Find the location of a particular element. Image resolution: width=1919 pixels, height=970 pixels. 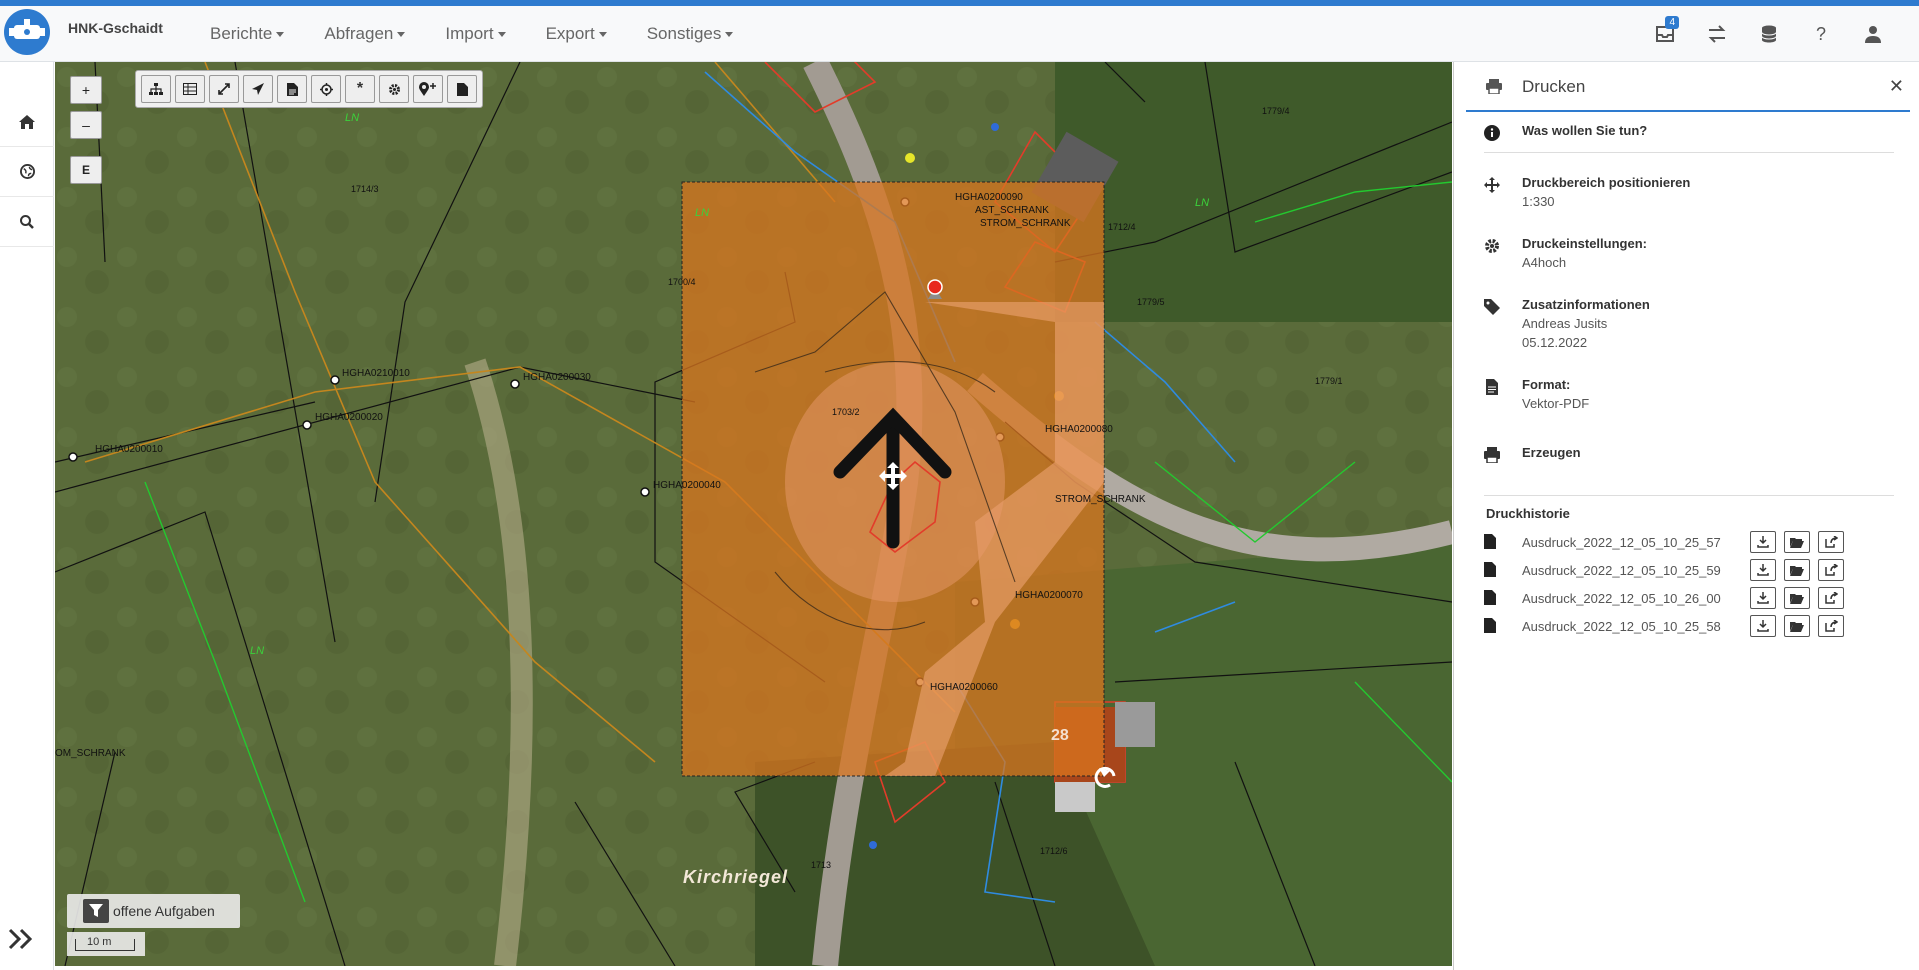

navigate-tool-button is located at coordinates (258, 89).